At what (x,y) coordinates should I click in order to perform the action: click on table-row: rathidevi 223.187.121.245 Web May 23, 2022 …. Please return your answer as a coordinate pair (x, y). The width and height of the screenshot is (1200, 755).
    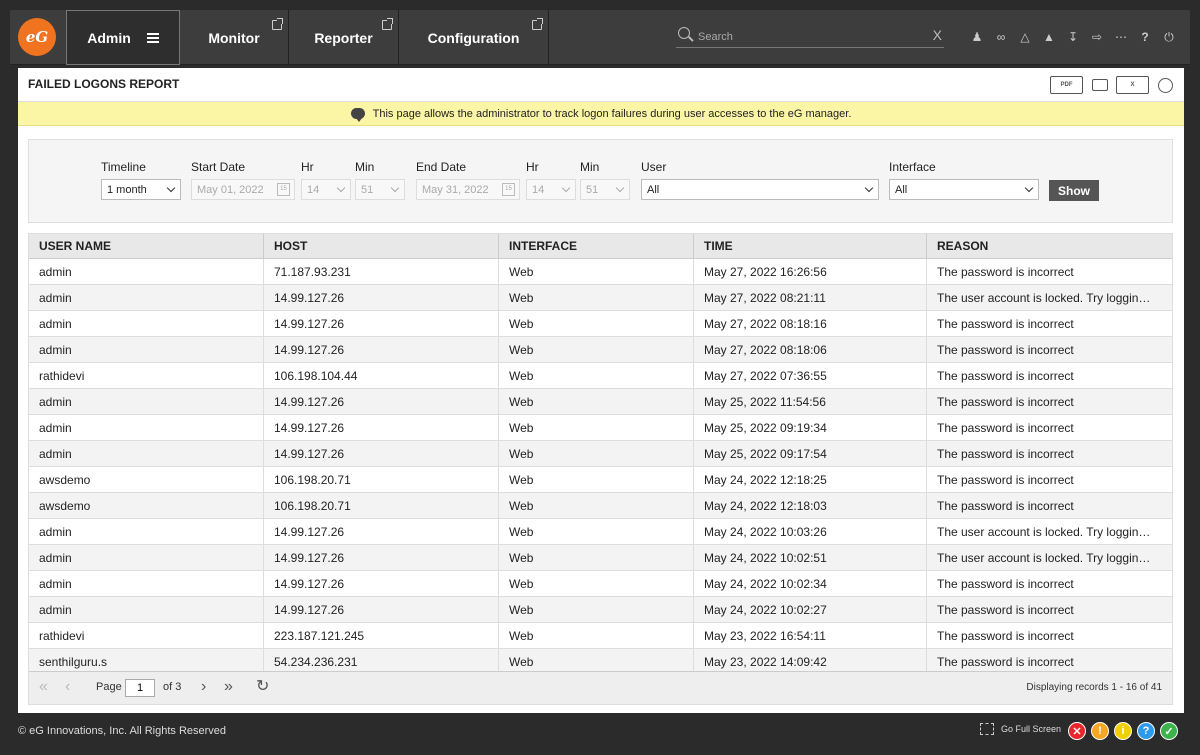
    Looking at the image, I should click on (600, 636).